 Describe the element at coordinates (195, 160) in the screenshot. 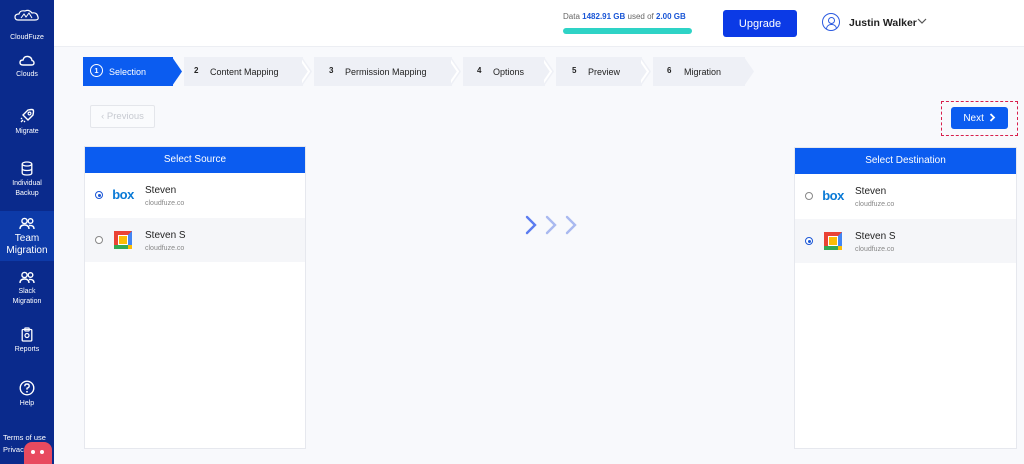

I see `source-panel-title: Select Source` at that location.